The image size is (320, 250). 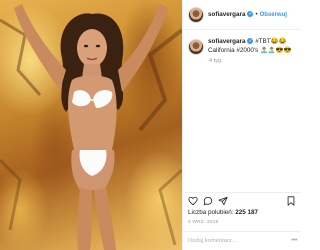 What do you see at coordinates (226, 41) in the screenshot?
I see `caption-username: sofiavergara` at bounding box center [226, 41].